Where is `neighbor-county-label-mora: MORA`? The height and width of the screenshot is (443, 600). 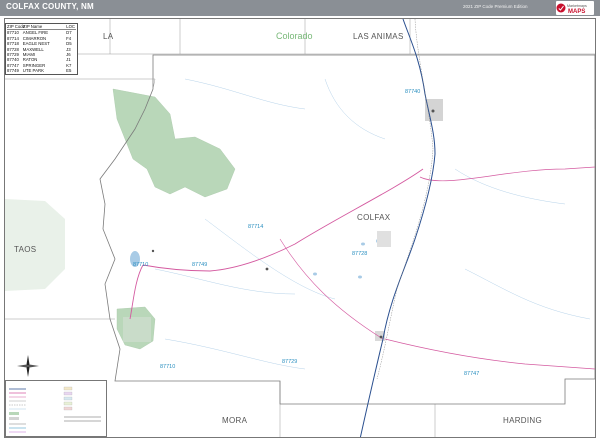 neighbor-county-label-mora: MORA is located at coordinates (235, 420).